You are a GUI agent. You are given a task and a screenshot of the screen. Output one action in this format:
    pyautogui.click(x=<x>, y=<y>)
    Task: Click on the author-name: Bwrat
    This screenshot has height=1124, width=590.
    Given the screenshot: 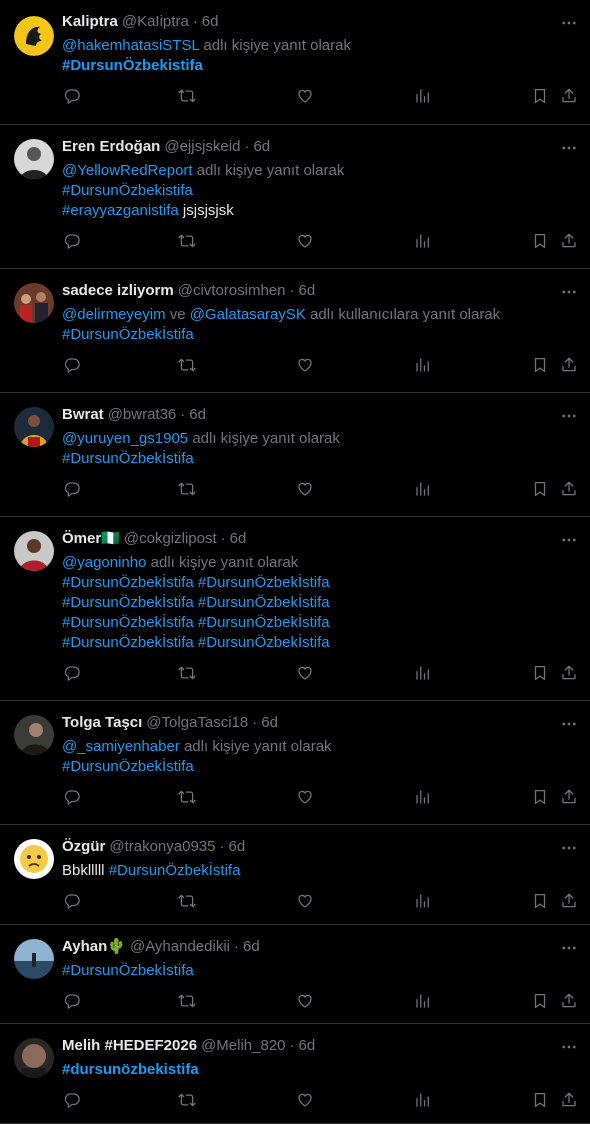 What is the action you would take?
    pyautogui.click(x=83, y=415)
    